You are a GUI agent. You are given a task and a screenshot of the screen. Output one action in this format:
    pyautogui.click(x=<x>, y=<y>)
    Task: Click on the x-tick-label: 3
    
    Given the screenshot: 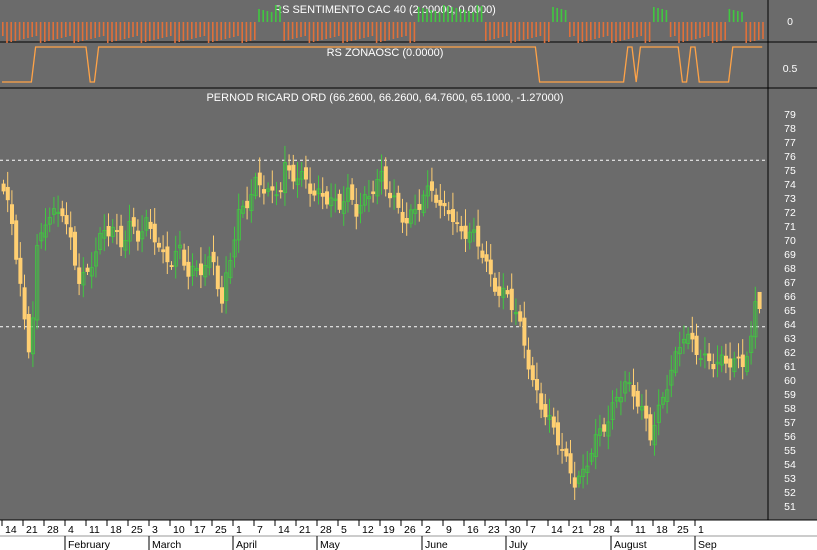 What is the action you would take?
    pyautogui.click(x=155, y=530)
    